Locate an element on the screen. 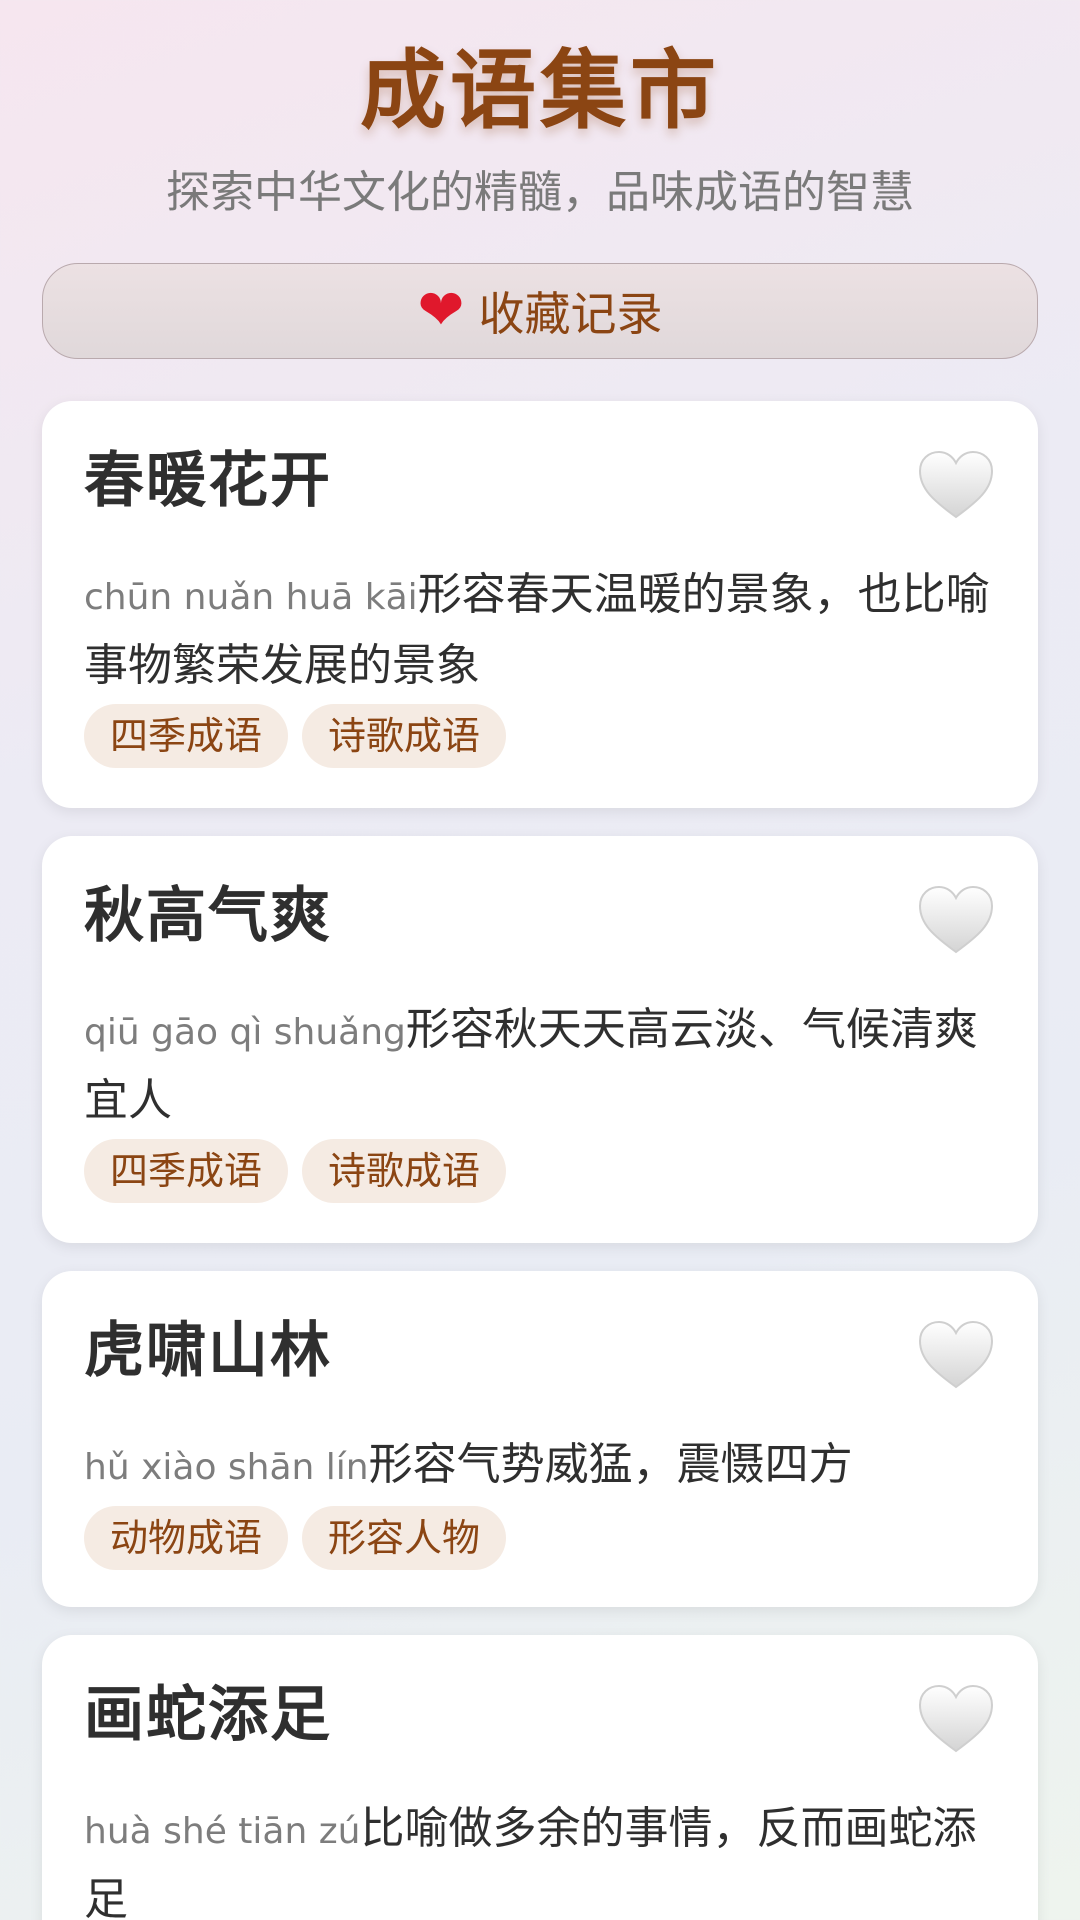  page-title: 成语集市 is located at coordinates (540, 91).